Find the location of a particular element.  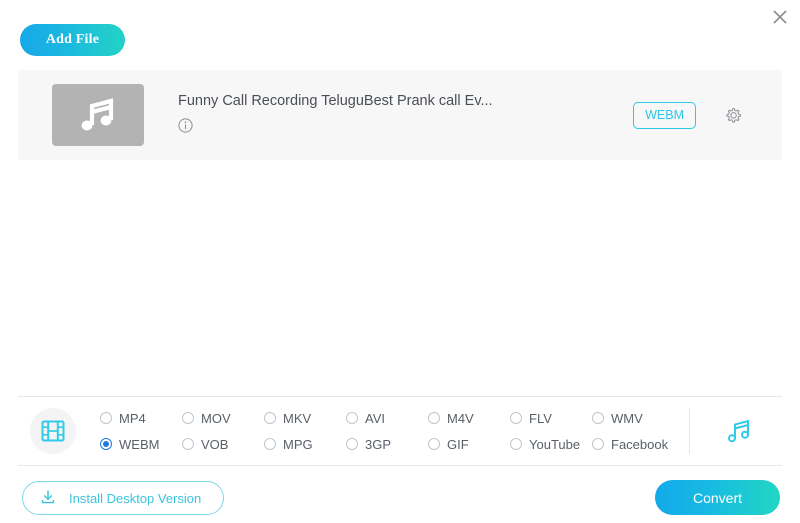

video-category-button is located at coordinates (53, 431).